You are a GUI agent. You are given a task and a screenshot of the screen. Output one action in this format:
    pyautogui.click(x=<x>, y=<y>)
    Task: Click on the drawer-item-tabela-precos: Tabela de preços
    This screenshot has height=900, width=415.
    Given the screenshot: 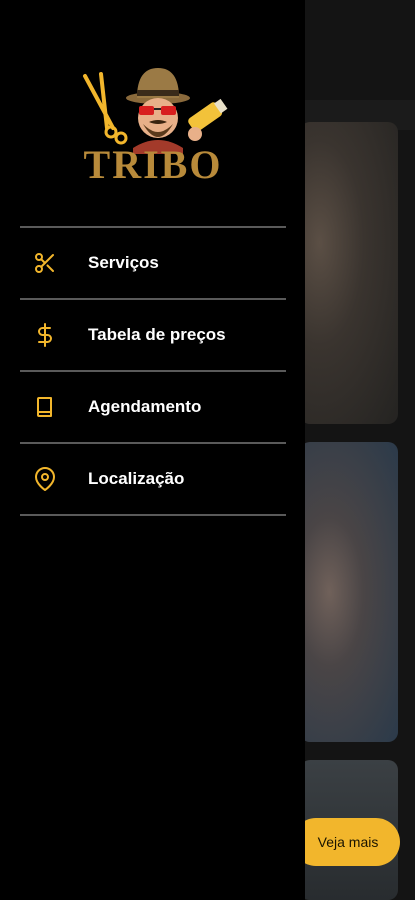 What is the action you would take?
    pyautogui.click(x=153, y=335)
    